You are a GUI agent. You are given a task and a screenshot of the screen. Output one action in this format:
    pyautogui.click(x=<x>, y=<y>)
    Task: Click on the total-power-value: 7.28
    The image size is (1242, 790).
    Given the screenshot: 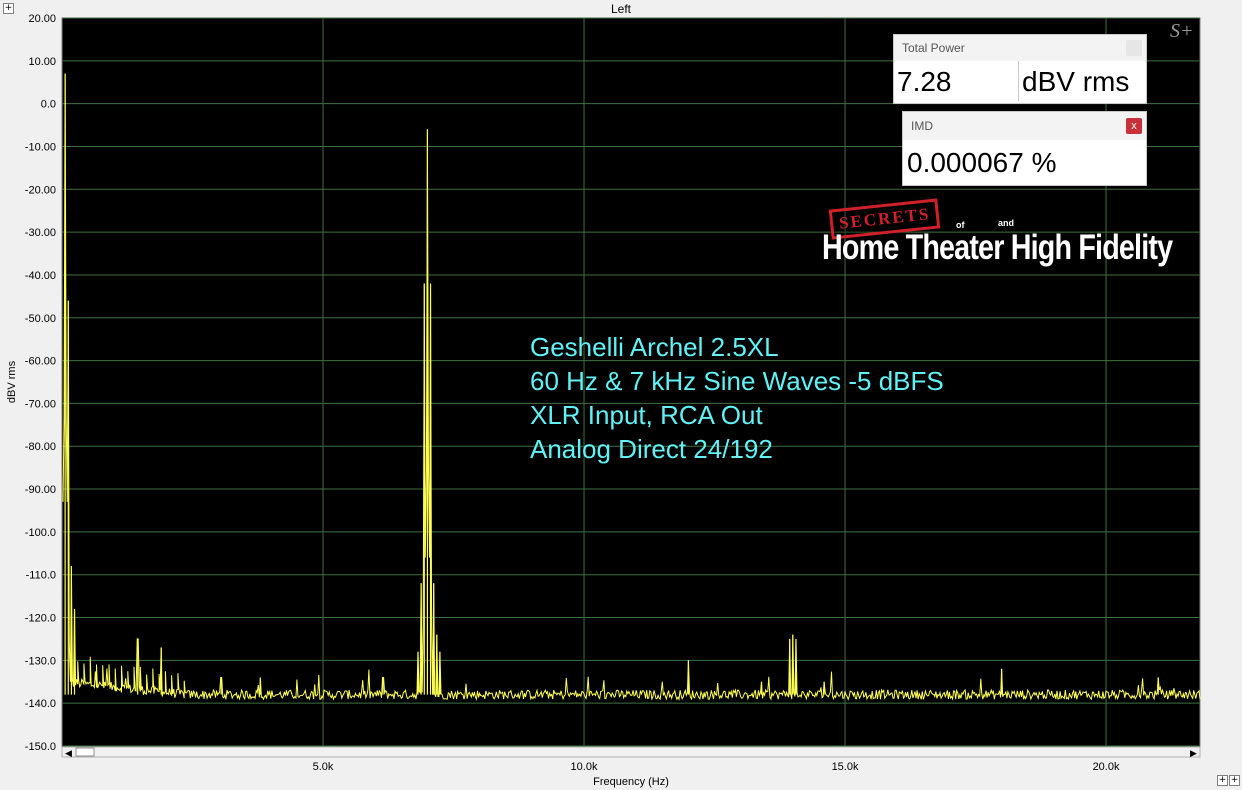 What is the action you would take?
    pyautogui.click(x=924, y=81)
    